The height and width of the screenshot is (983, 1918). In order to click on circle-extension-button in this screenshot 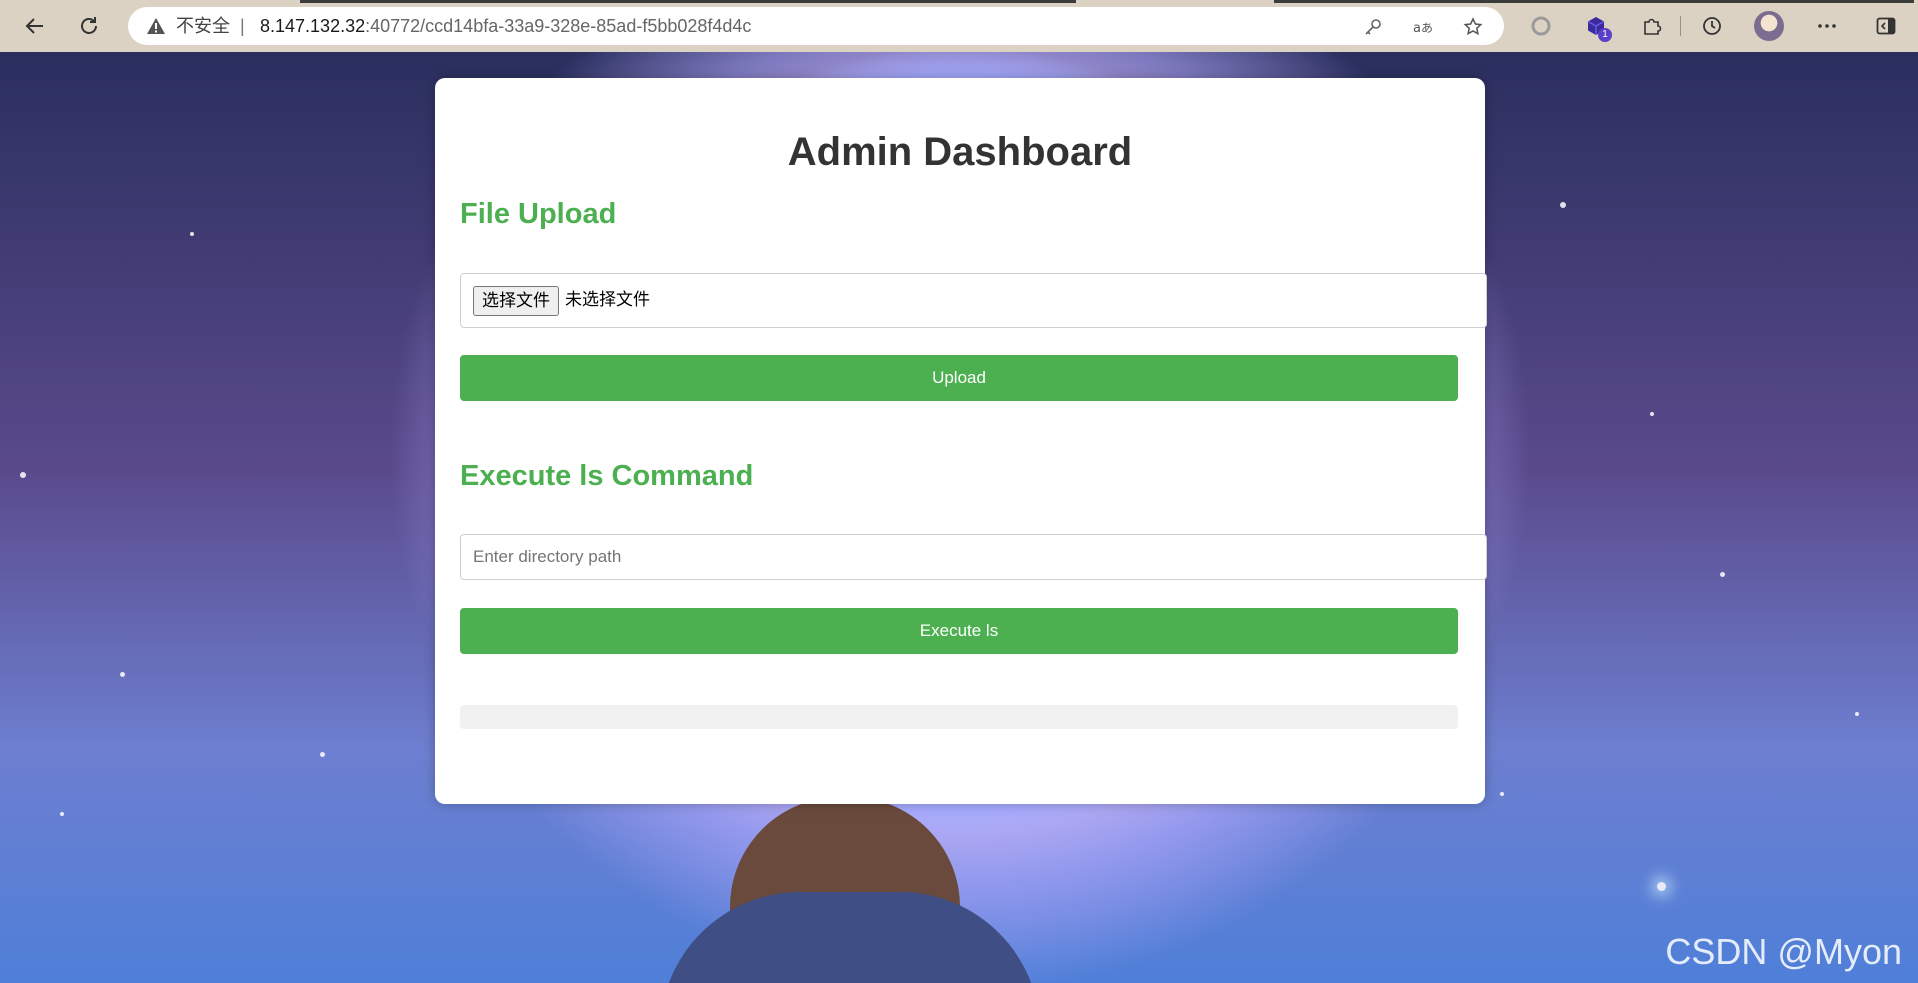, I will do `click(1541, 26)`.